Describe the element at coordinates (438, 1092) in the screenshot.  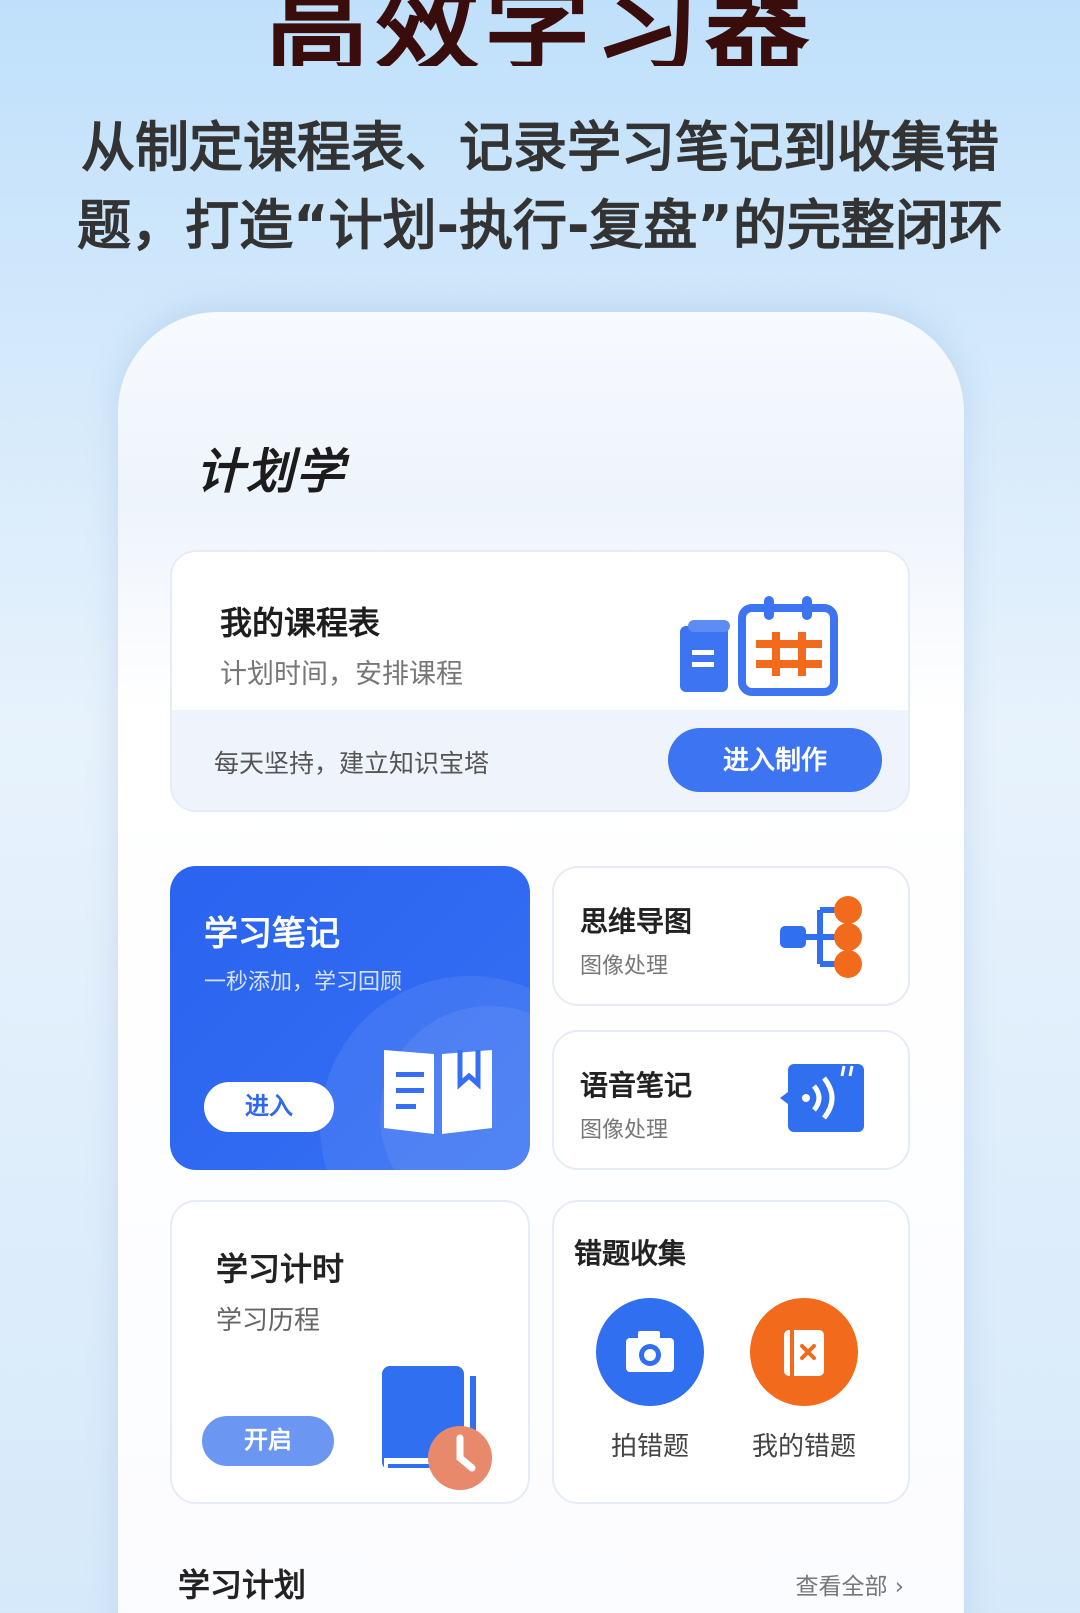
I see `open-book-icon` at that location.